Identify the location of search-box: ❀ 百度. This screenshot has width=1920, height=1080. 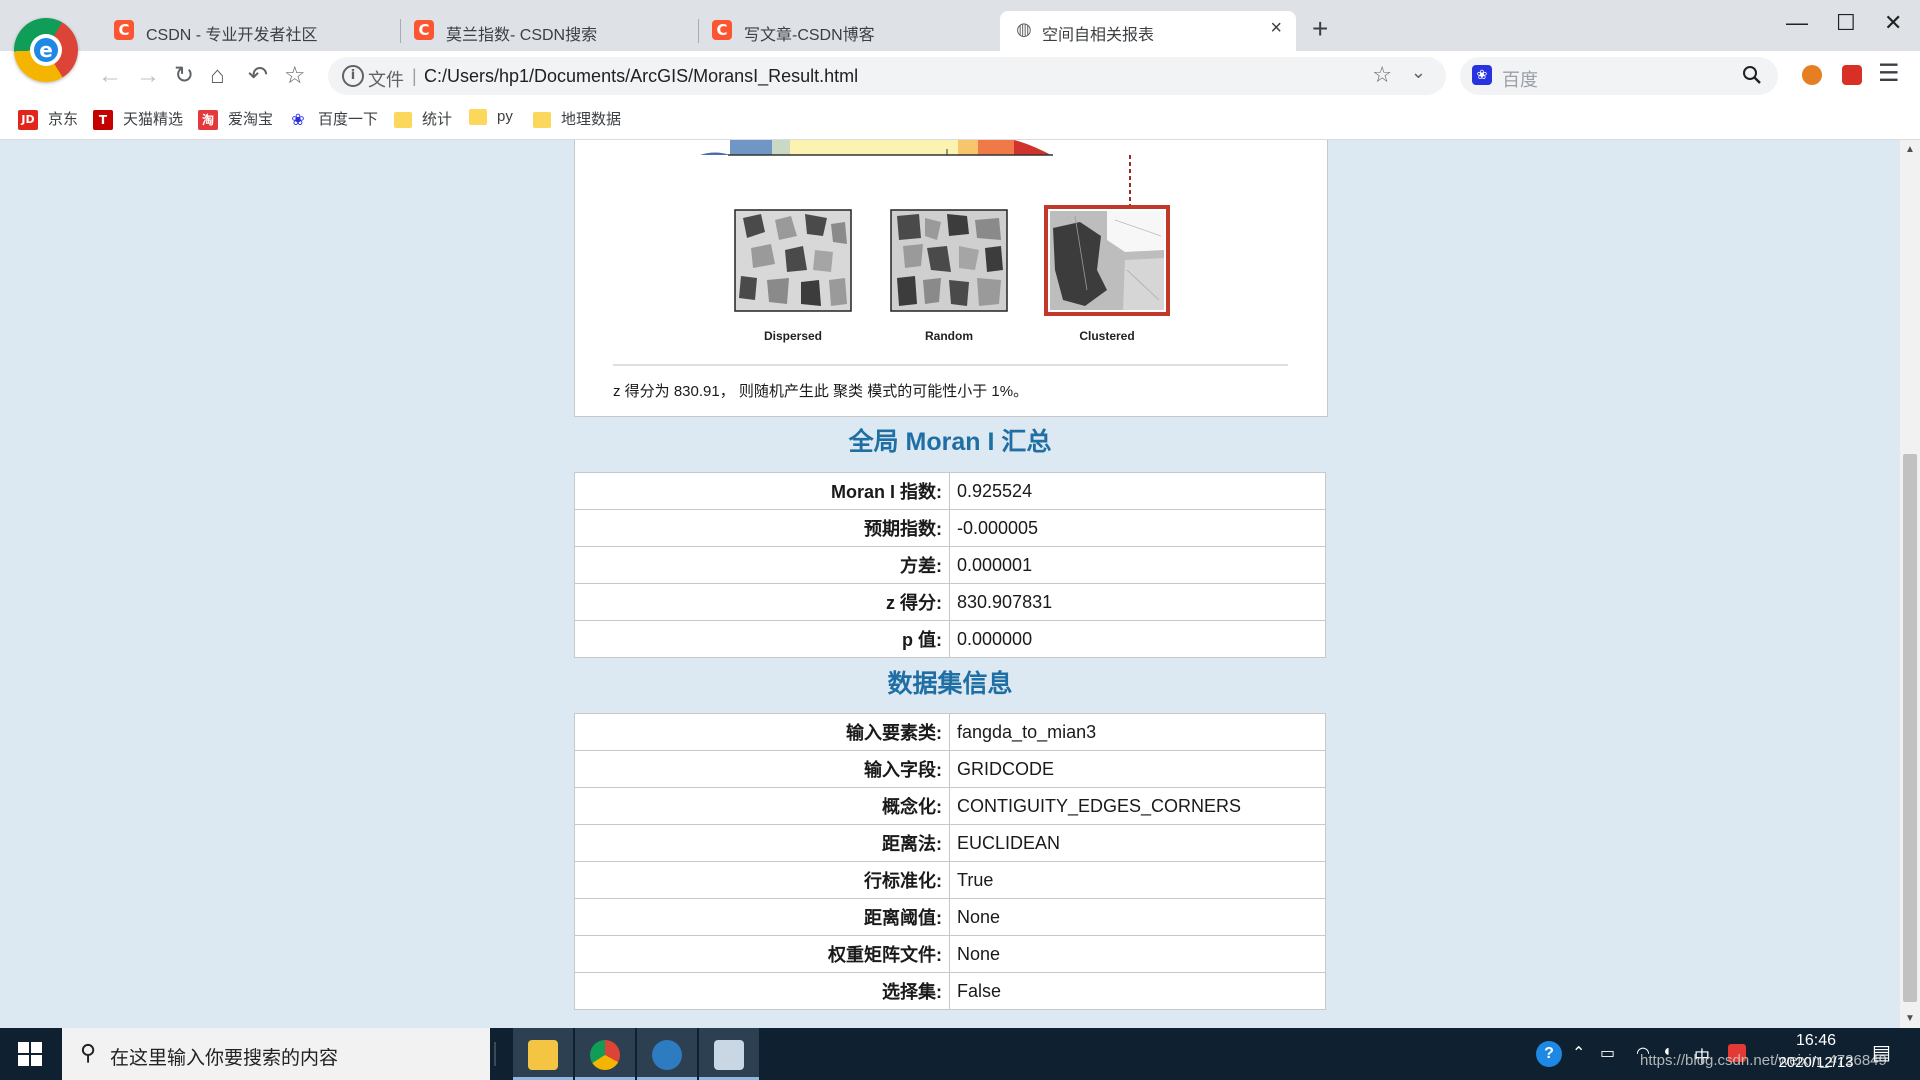
(1619, 76).